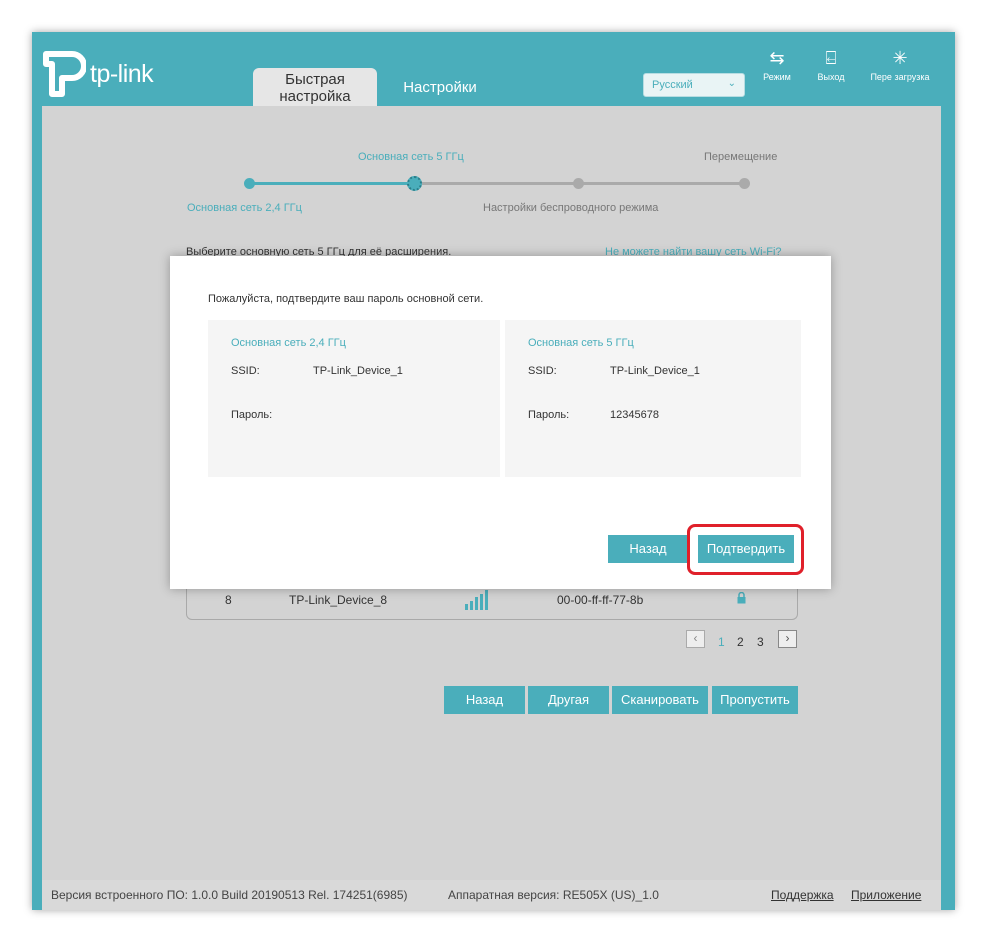  What do you see at coordinates (414, 183) in the screenshot?
I see `step-dot-2-current` at bounding box center [414, 183].